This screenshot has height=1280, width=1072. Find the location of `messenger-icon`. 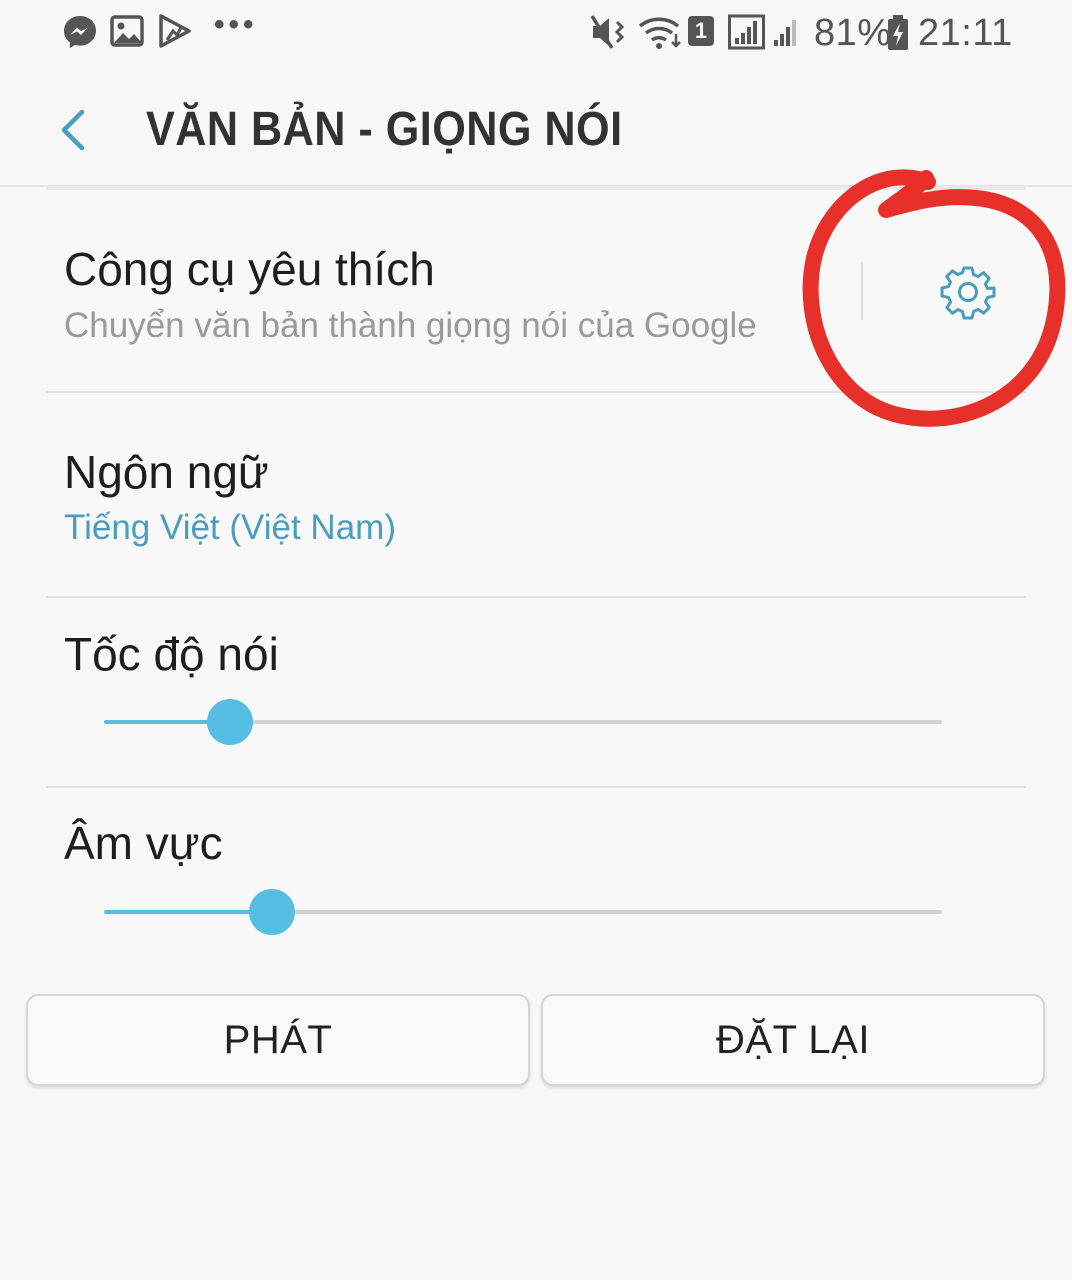

messenger-icon is located at coordinates (80, 34).